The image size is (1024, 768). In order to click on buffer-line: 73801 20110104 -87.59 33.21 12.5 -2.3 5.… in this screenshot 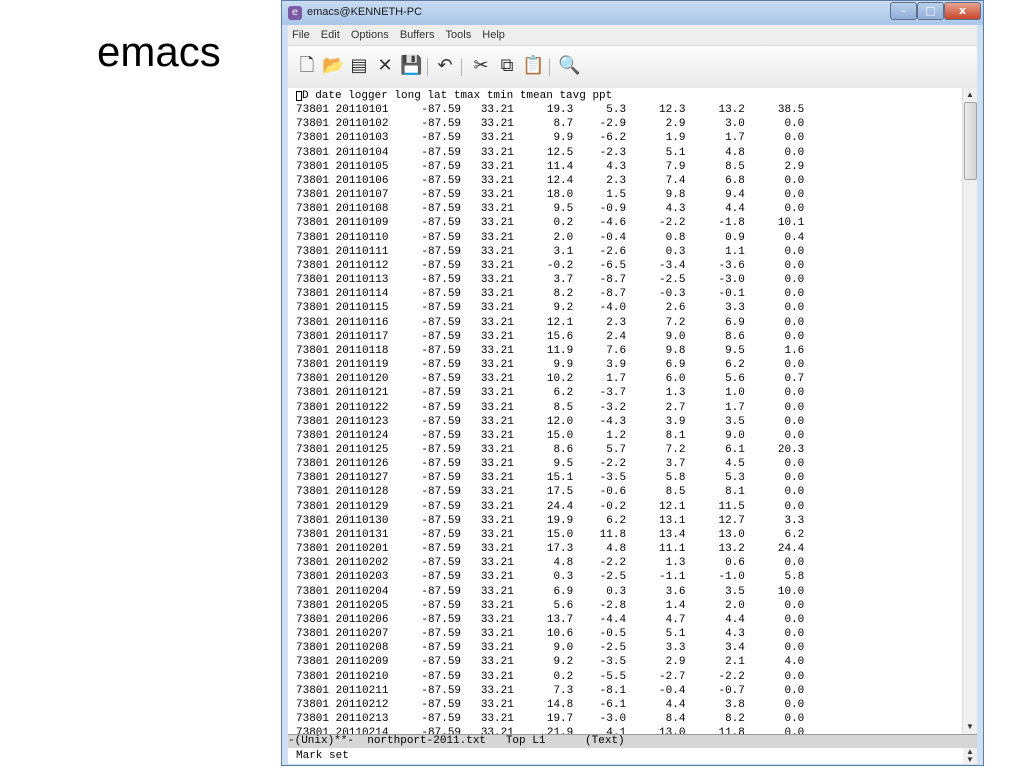, I will do `click(550, 152)`.